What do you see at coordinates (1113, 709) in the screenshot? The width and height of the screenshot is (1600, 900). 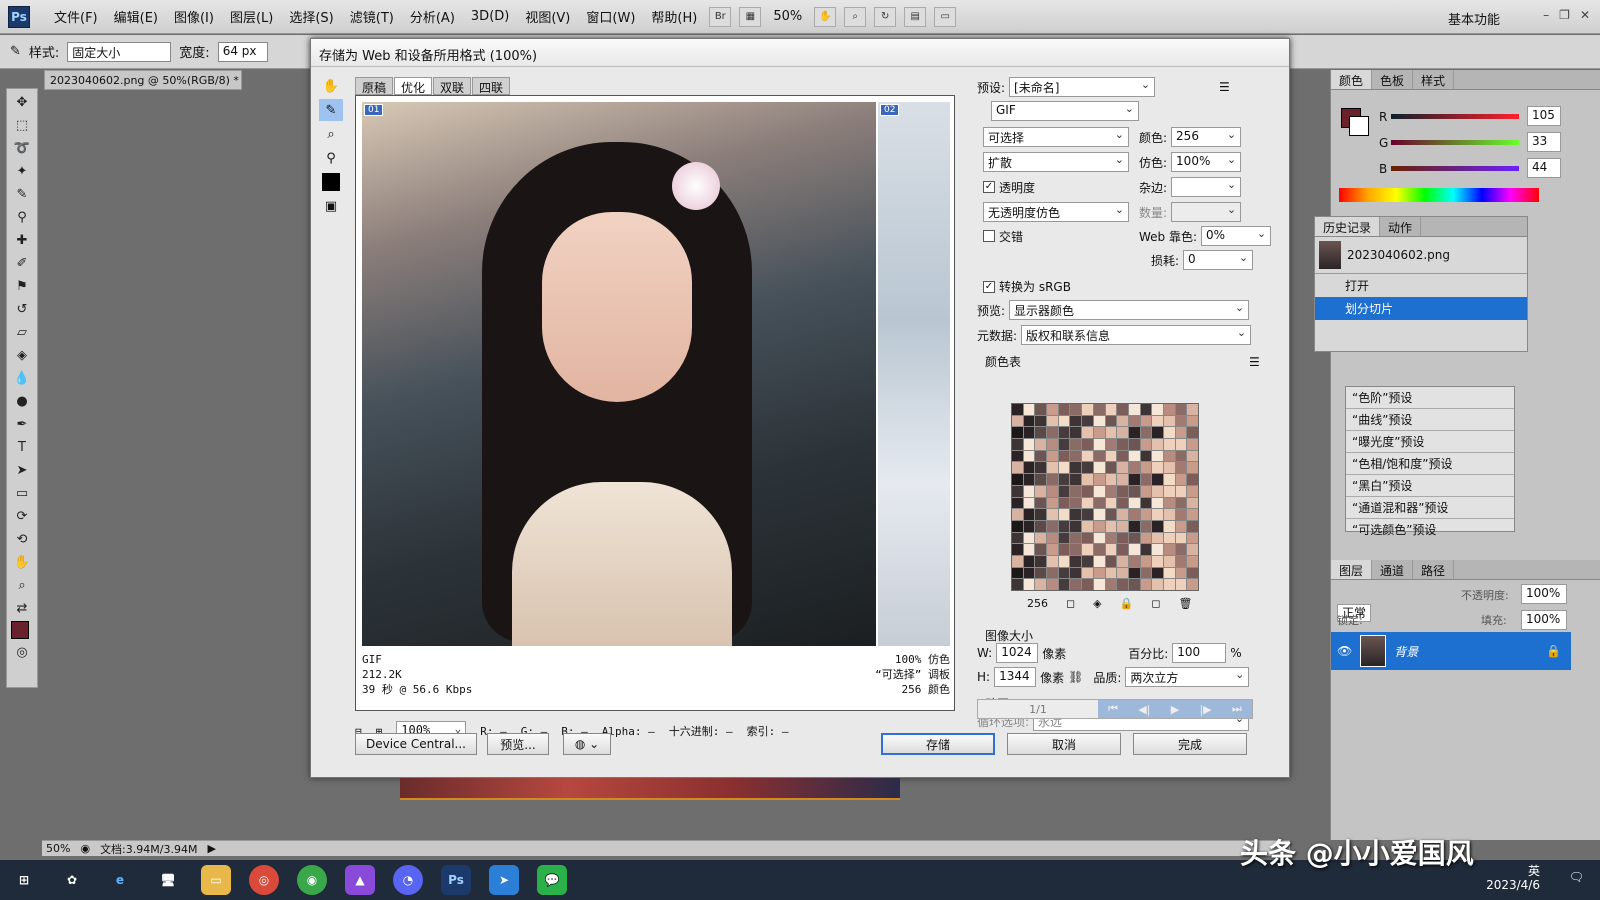 I see `first-frame-icon: ⏮` at bounding box center [1113, 709].